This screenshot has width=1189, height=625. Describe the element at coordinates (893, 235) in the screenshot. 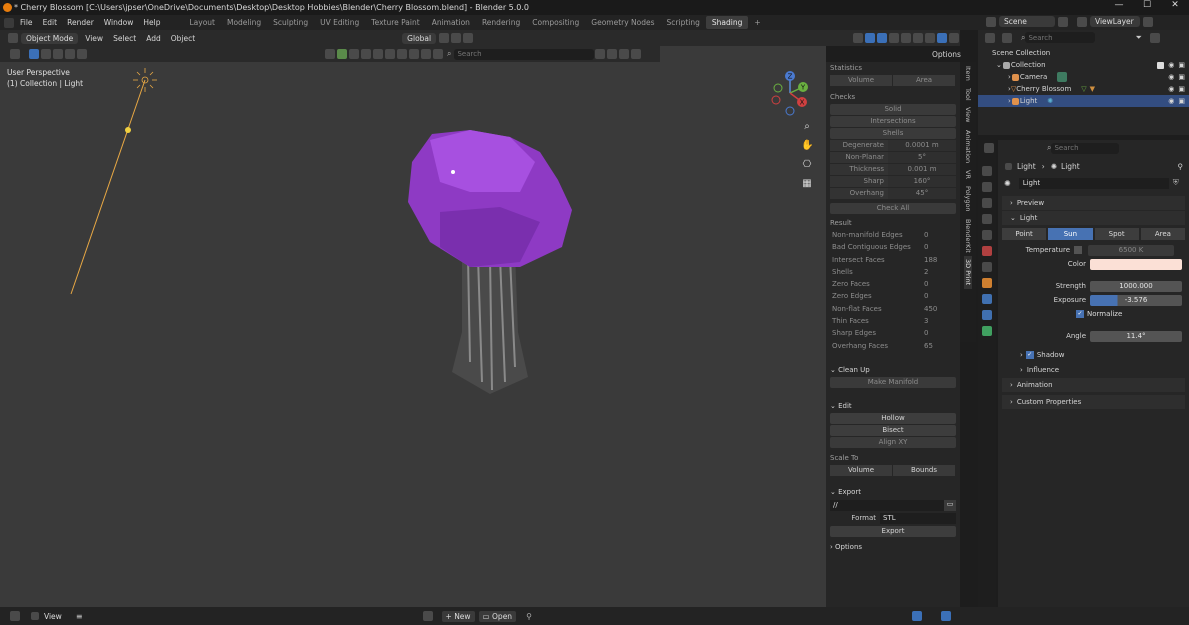

I see `result-row: Non-manifold Edges 0` at that location.